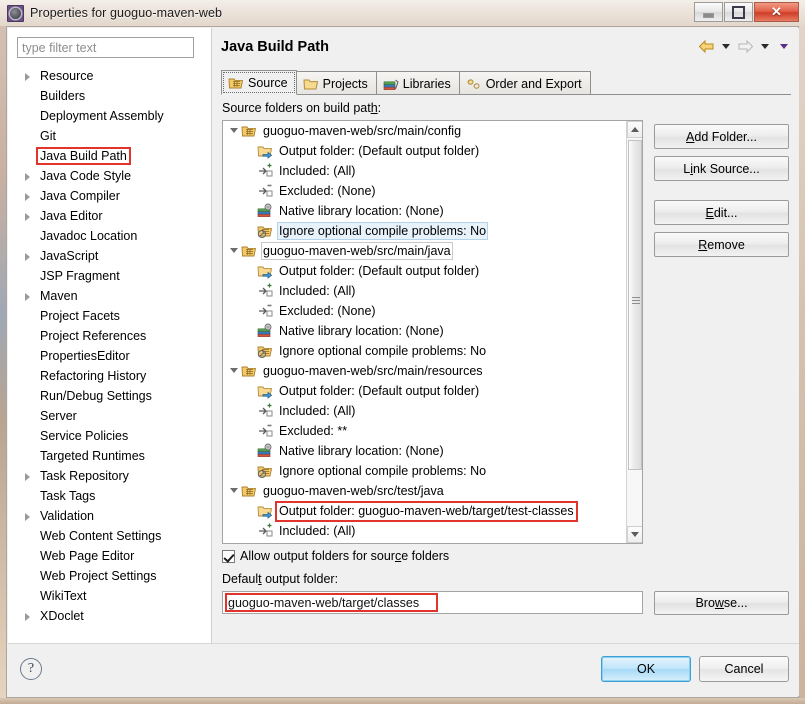  What do you see at coordinates (706, 46) in the screenshot?
I see `back-arrow-icon` at bounding box center [706, 46].